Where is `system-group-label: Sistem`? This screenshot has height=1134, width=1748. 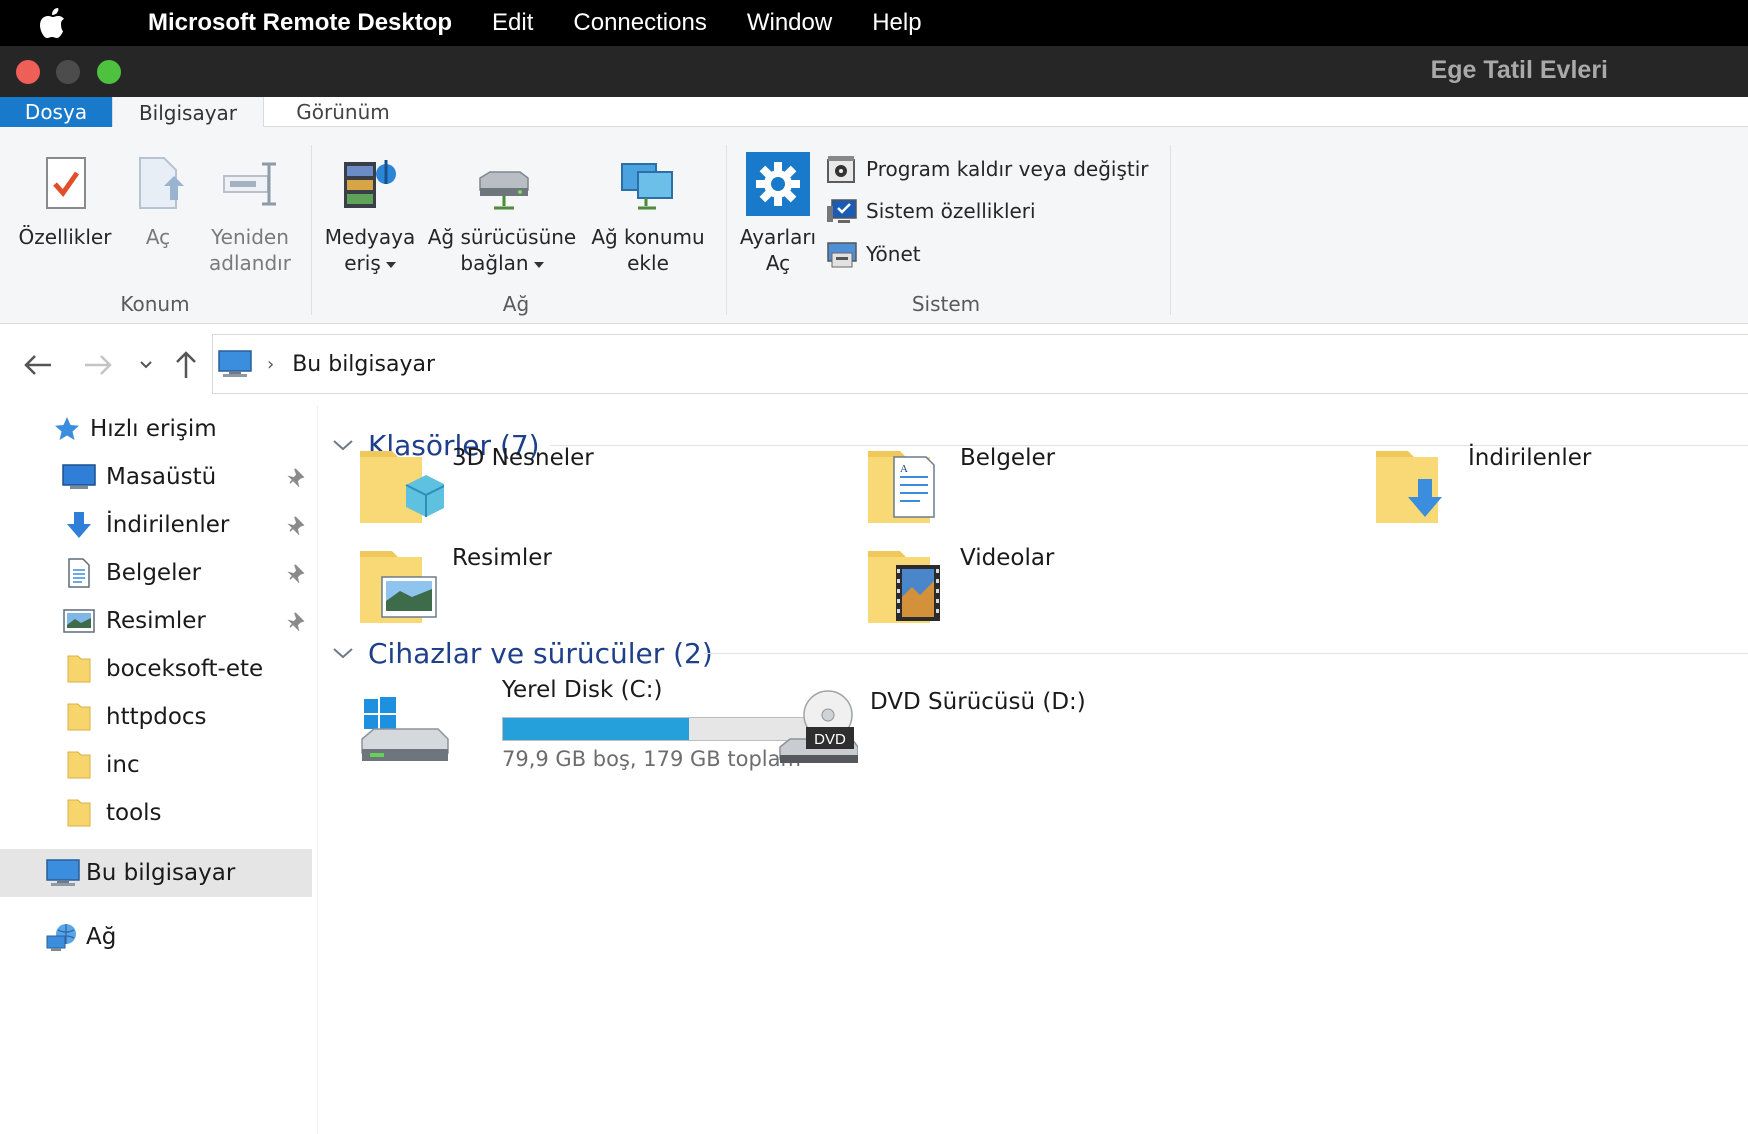 system-group-label: Sistem is located at coordinates (946, 304).